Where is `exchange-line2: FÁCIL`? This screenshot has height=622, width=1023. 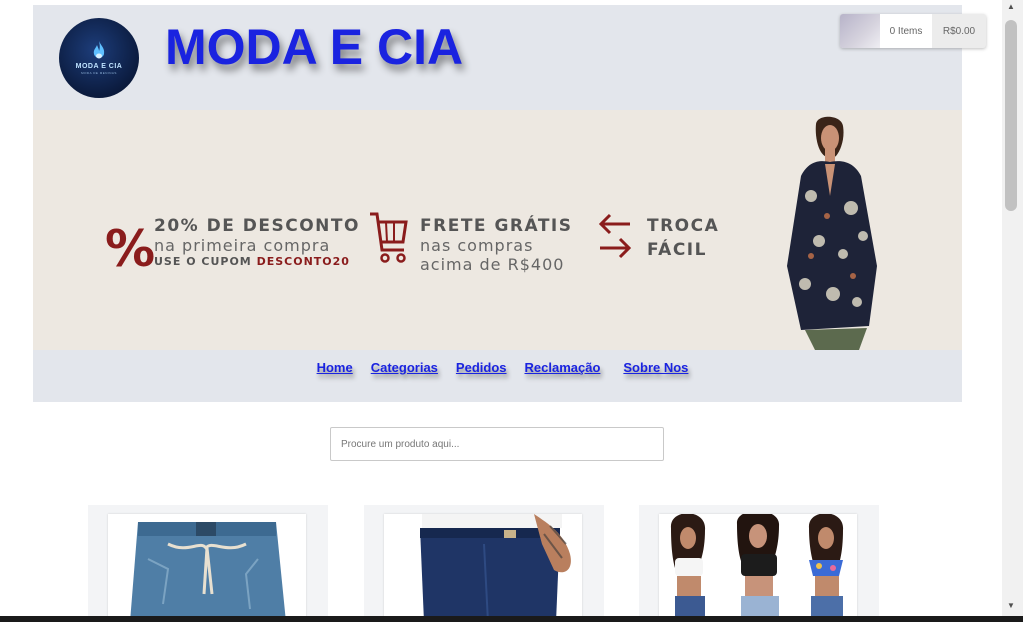 exchange-line2: FÁCIL is located at coordinates (677, 250).